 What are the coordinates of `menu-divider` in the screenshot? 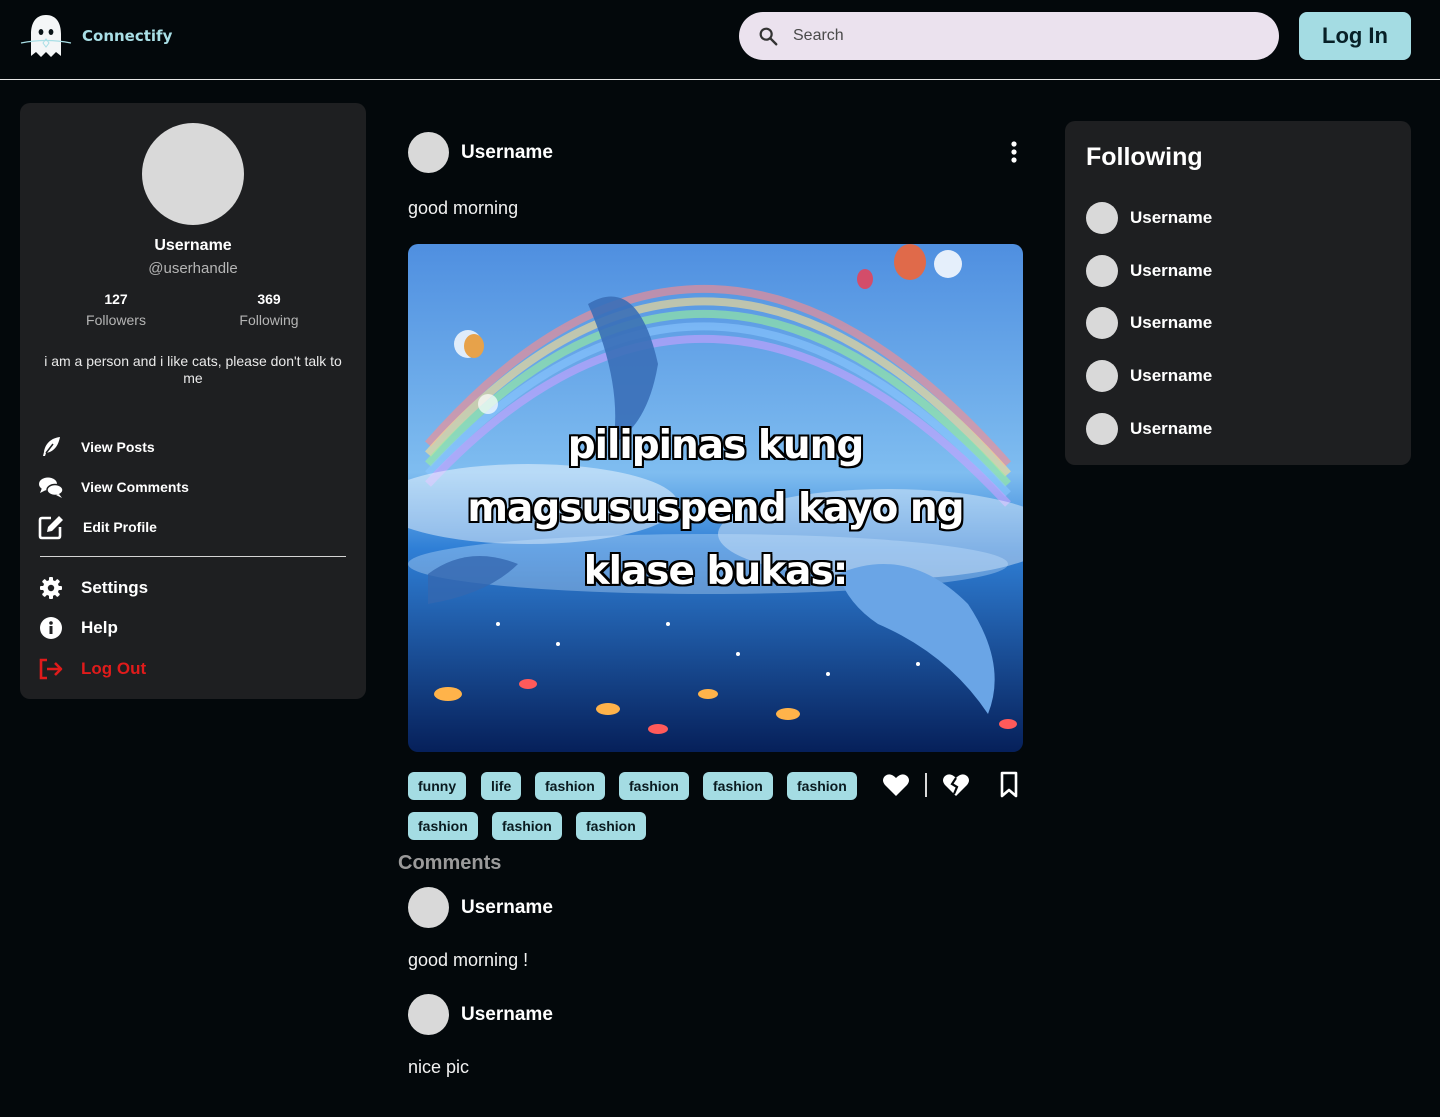 It's located at (193, 556).